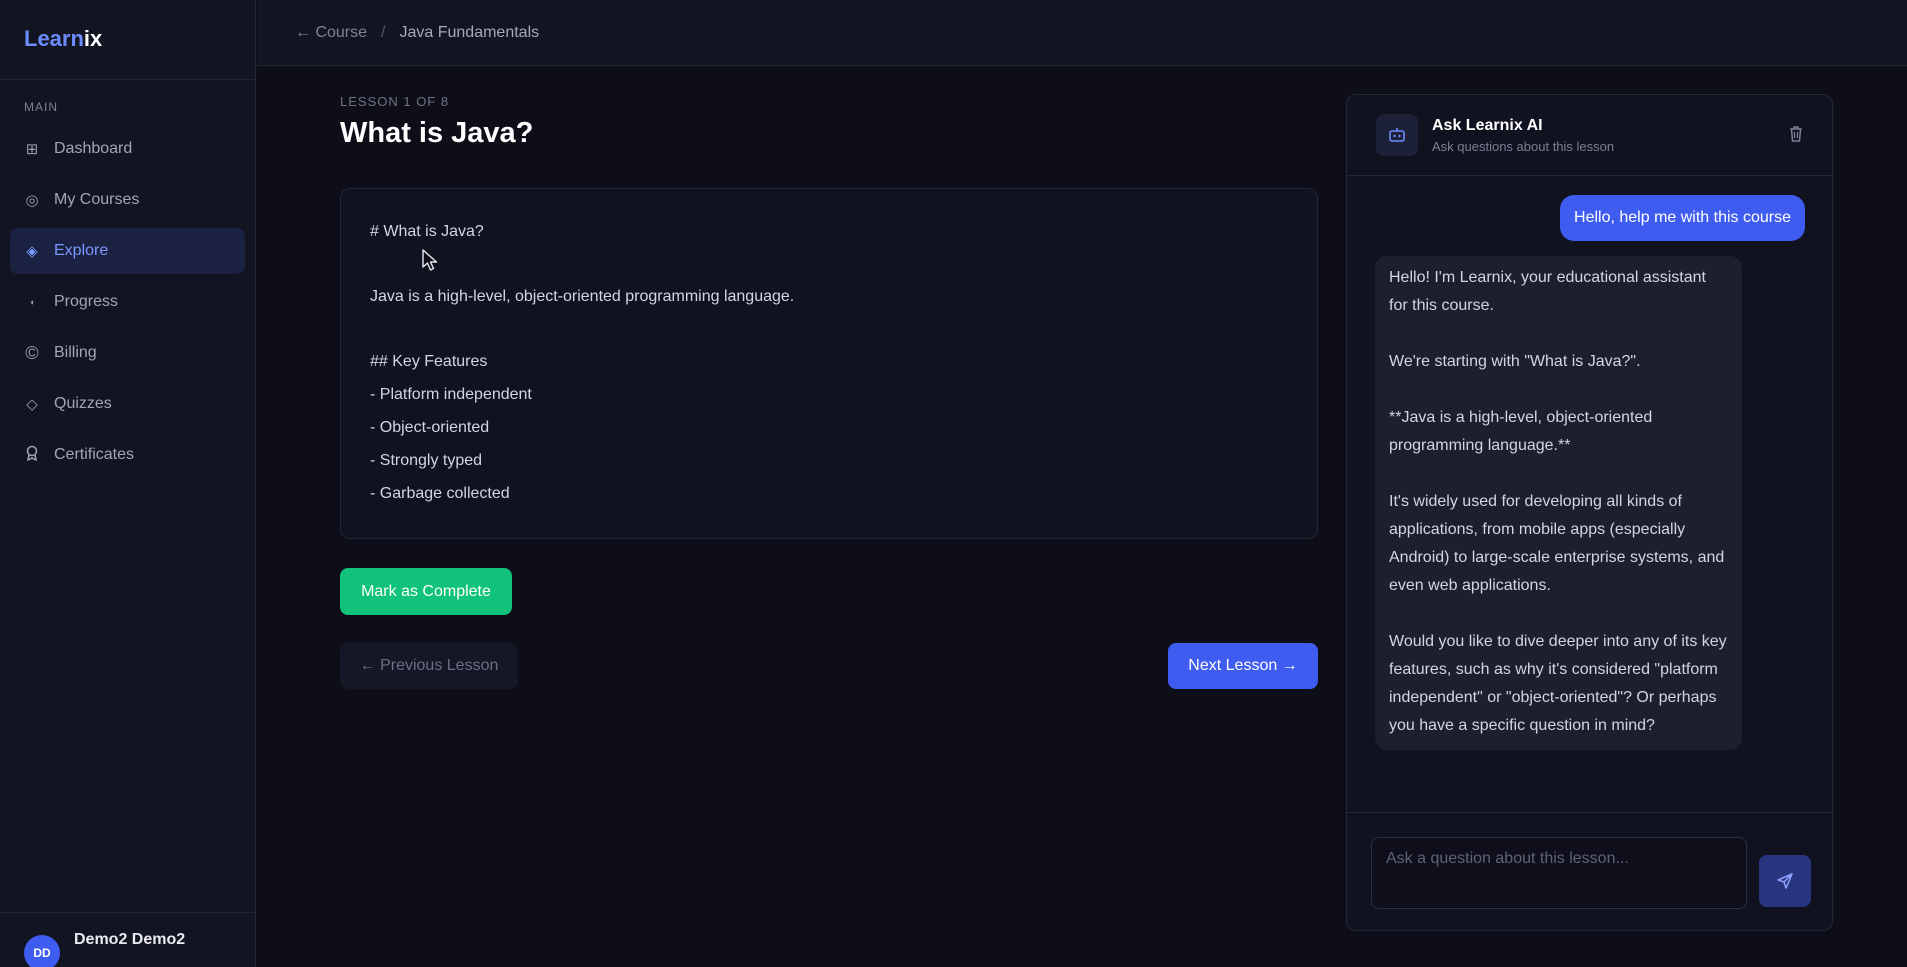  Describe the element at coordinates (81, 250) in the screenshot. I see `sidebar-item-label: Explore` at that location.